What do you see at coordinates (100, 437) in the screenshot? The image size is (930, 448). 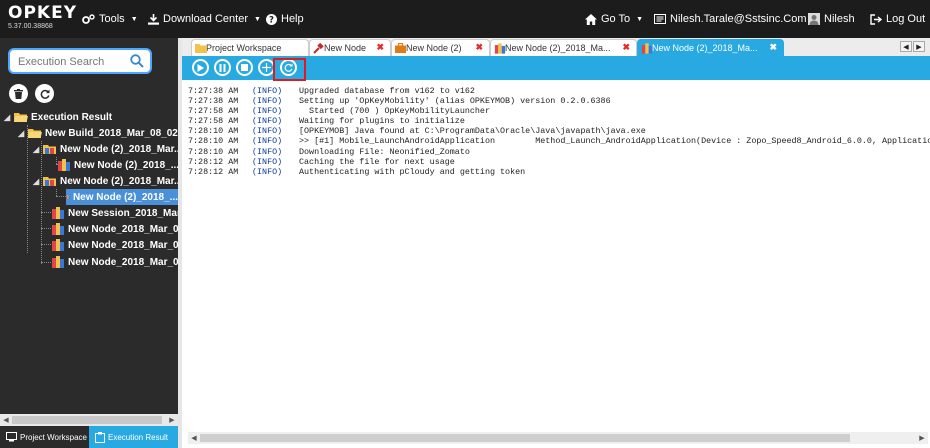 I see `clipboard-icon` at bounding box center [100, 437].